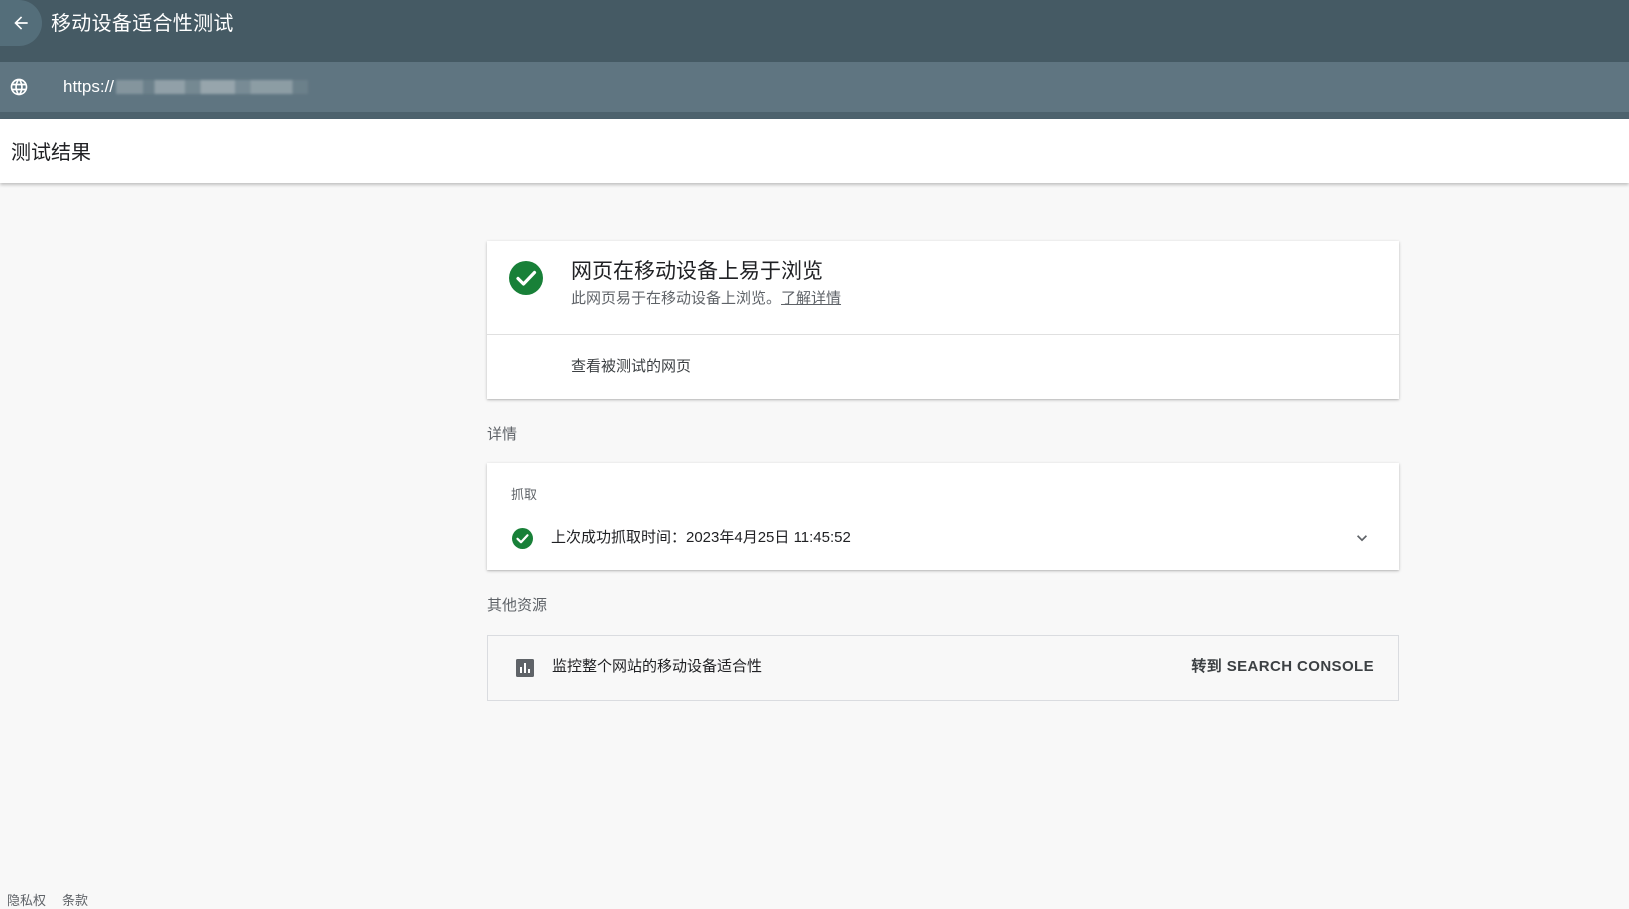 This screenshot has height=909, width=1629. I want to click on search-console-card: 监控整个网站的移动设备适合性 转到 SEARCH CONSOLE, so click(943, 668).